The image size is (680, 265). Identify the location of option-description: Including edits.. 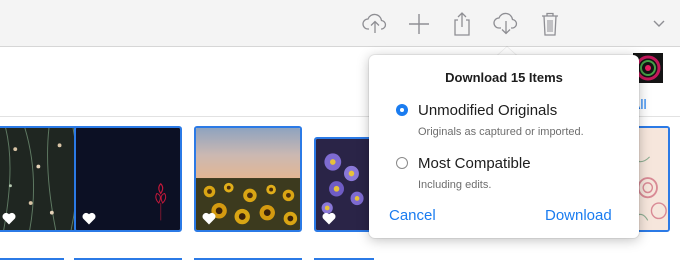
(455, 185).